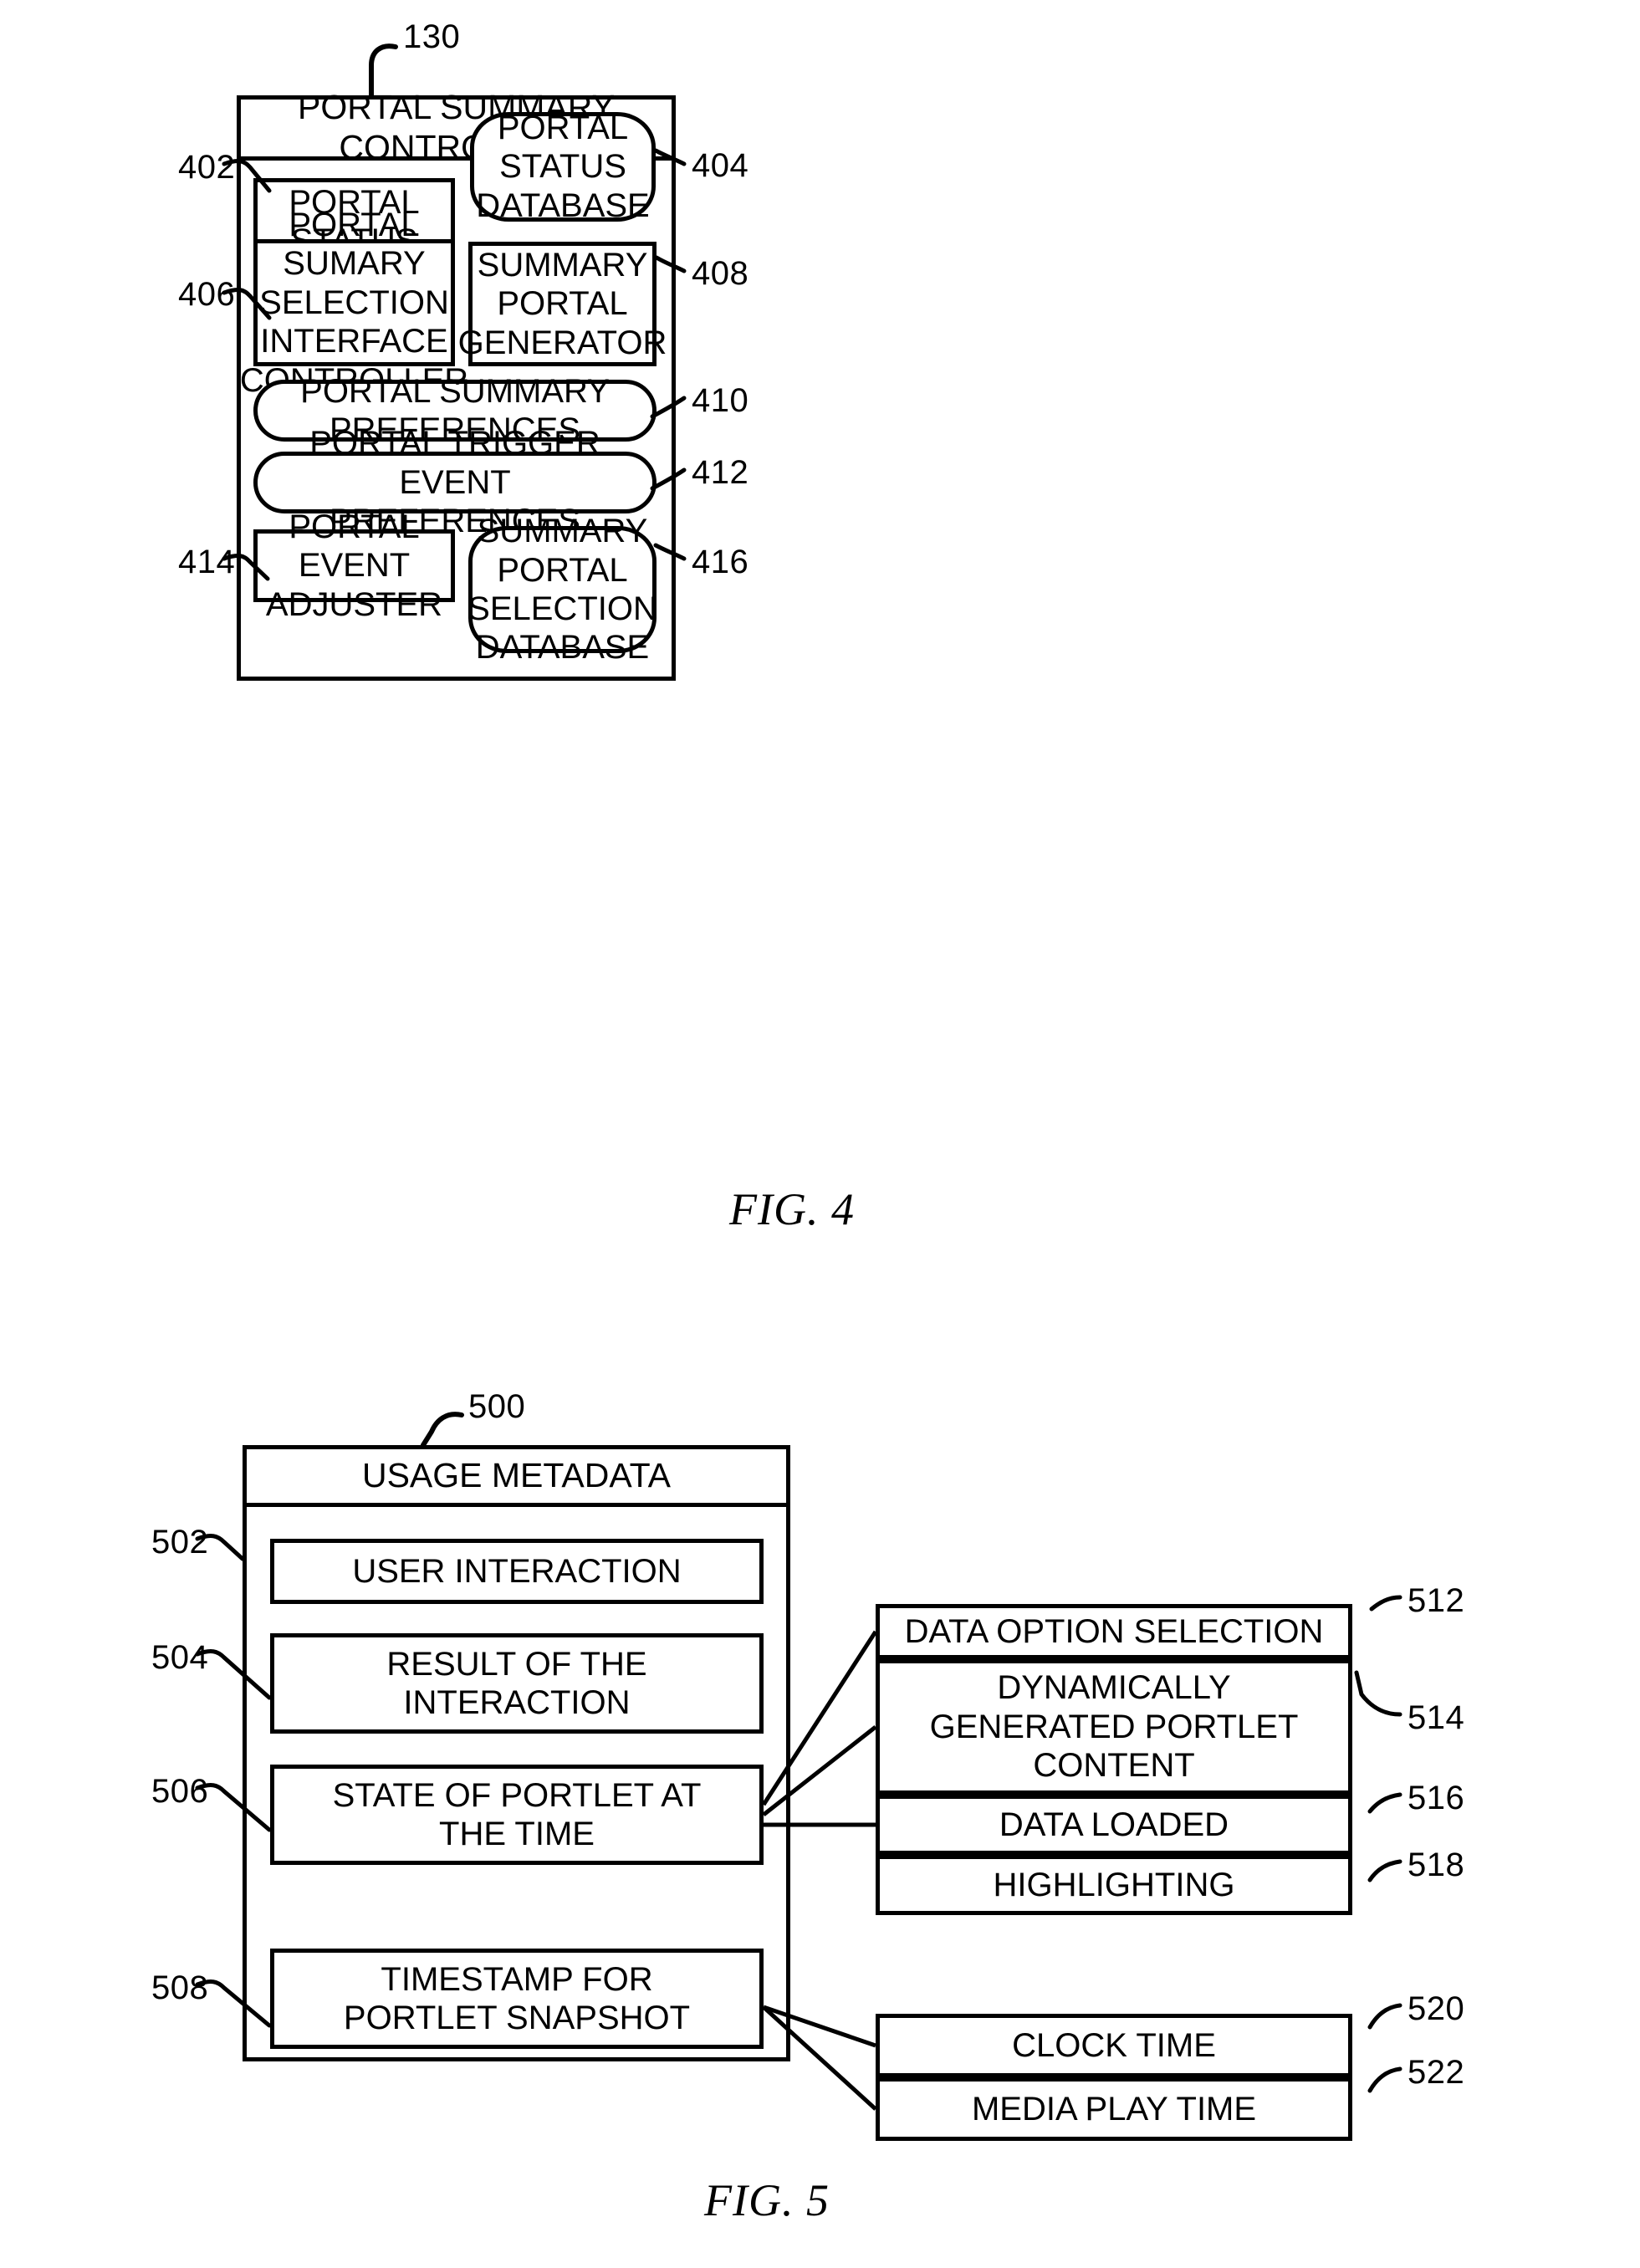 This screenshot has width=1640, height=2268. I want to click on block-portal-trigger-event-preferences: PORTAL TRIGGER EVENT PREFERENCES, so click(455, 482).